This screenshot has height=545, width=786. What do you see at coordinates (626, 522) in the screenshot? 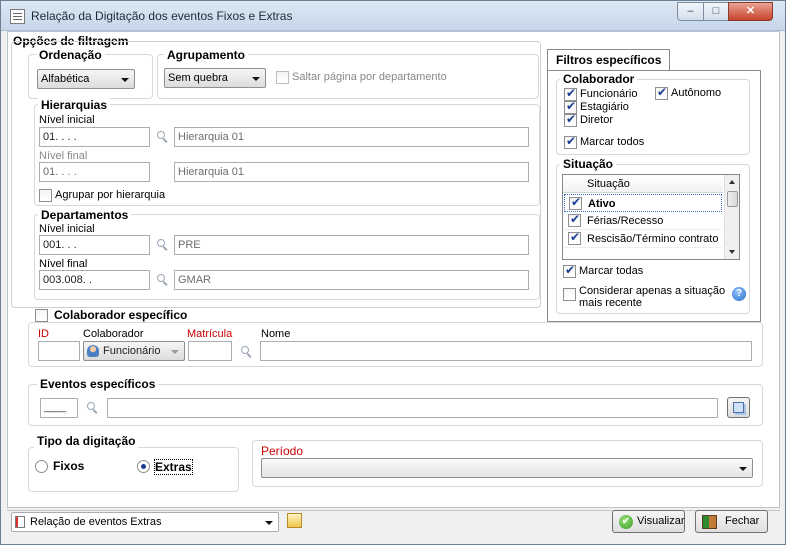
I see `checkmark-icon: ✔` at bounding box center [626, 522].